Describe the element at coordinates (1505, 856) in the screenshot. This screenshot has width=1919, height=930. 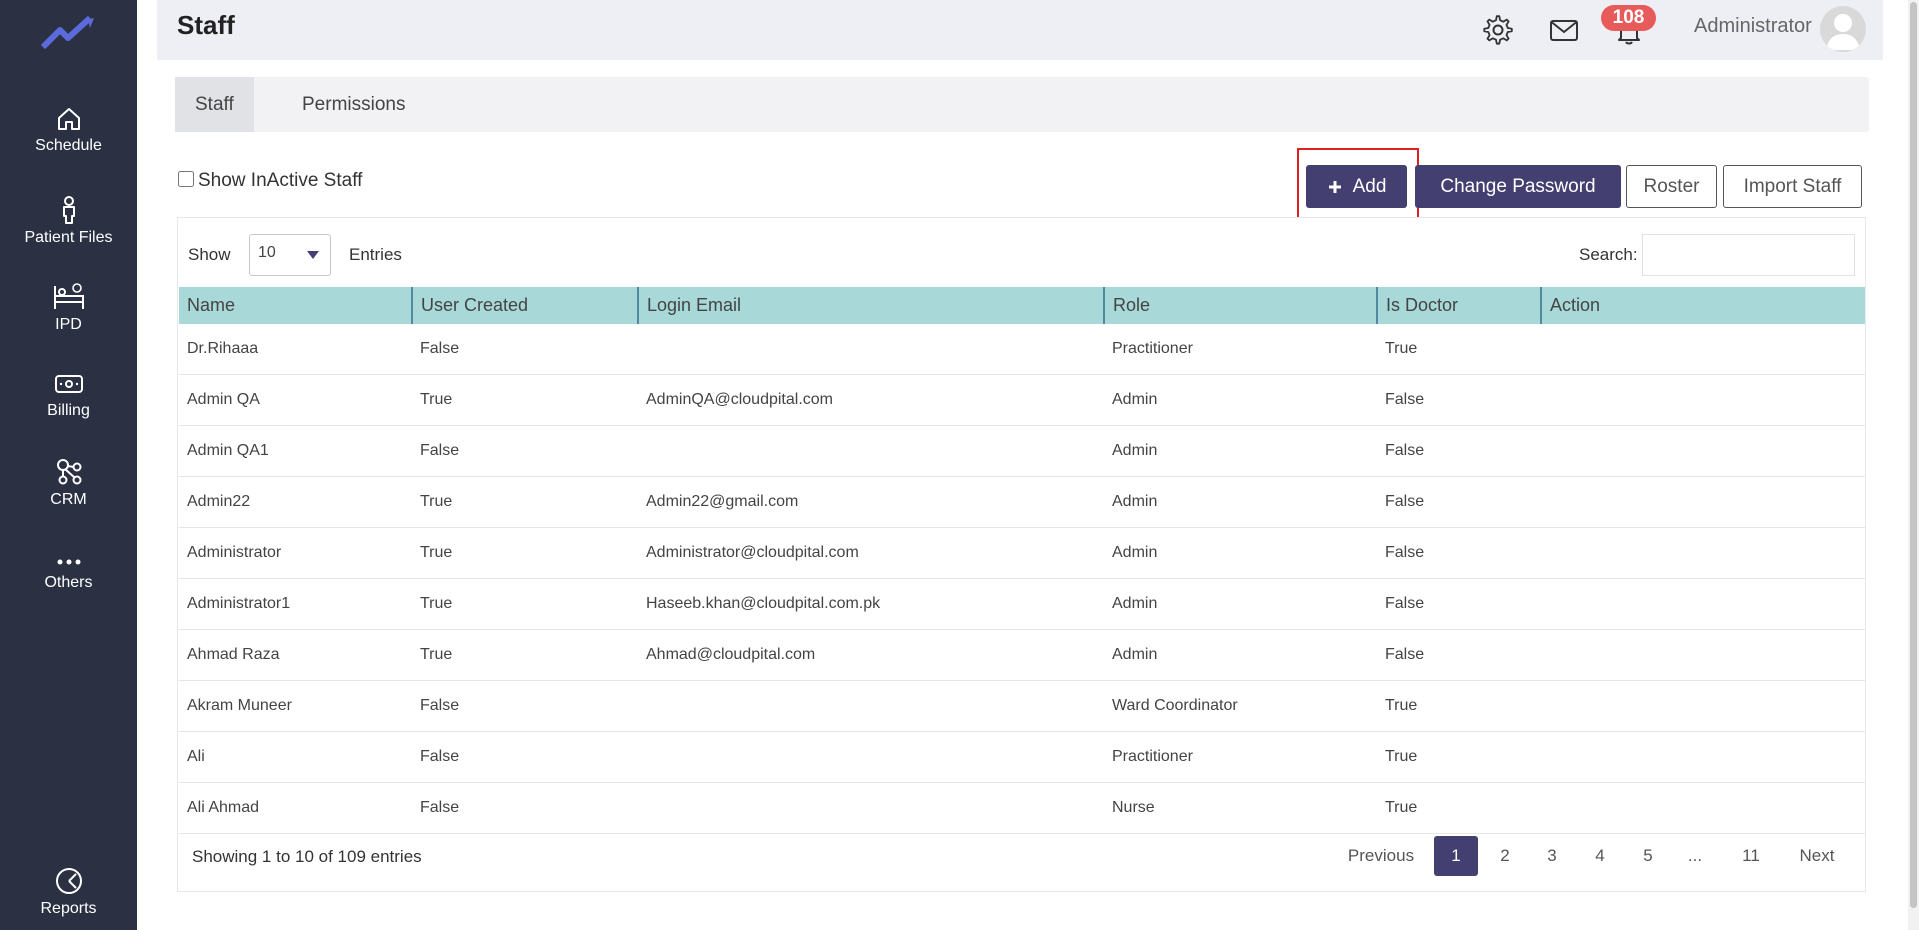
I see `pagination-page-2: 2` at that location.